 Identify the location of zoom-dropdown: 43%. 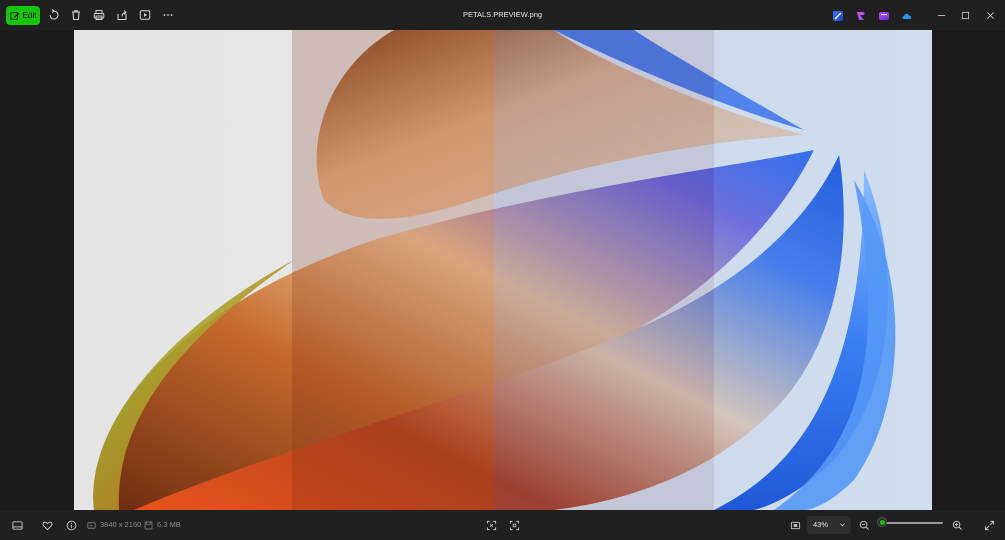
(829, 525).